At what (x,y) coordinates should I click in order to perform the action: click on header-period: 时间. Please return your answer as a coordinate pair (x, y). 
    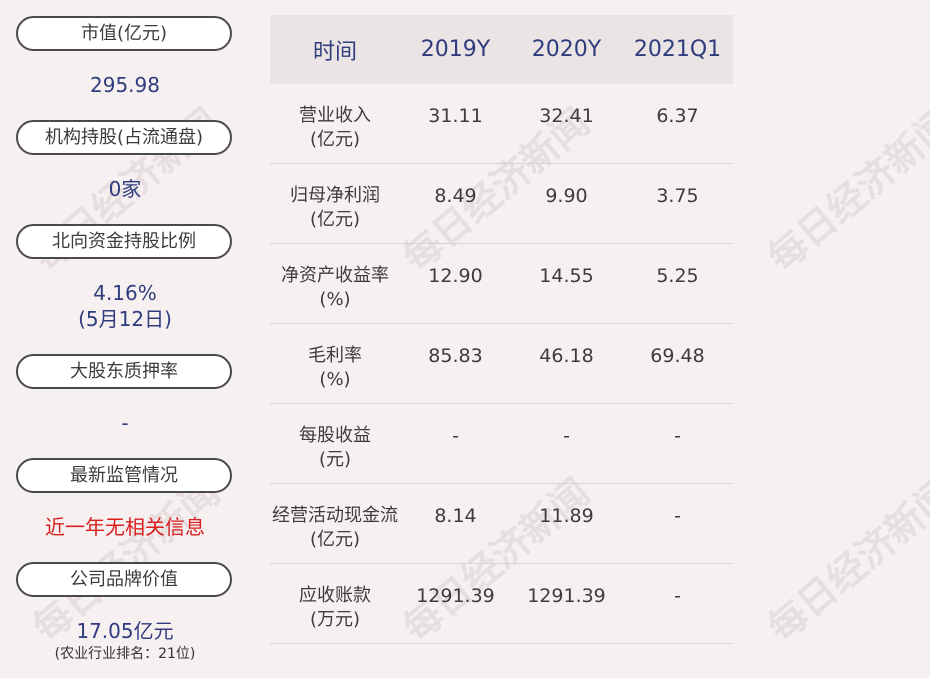
    Looking at the image, I should click on (334, 52).